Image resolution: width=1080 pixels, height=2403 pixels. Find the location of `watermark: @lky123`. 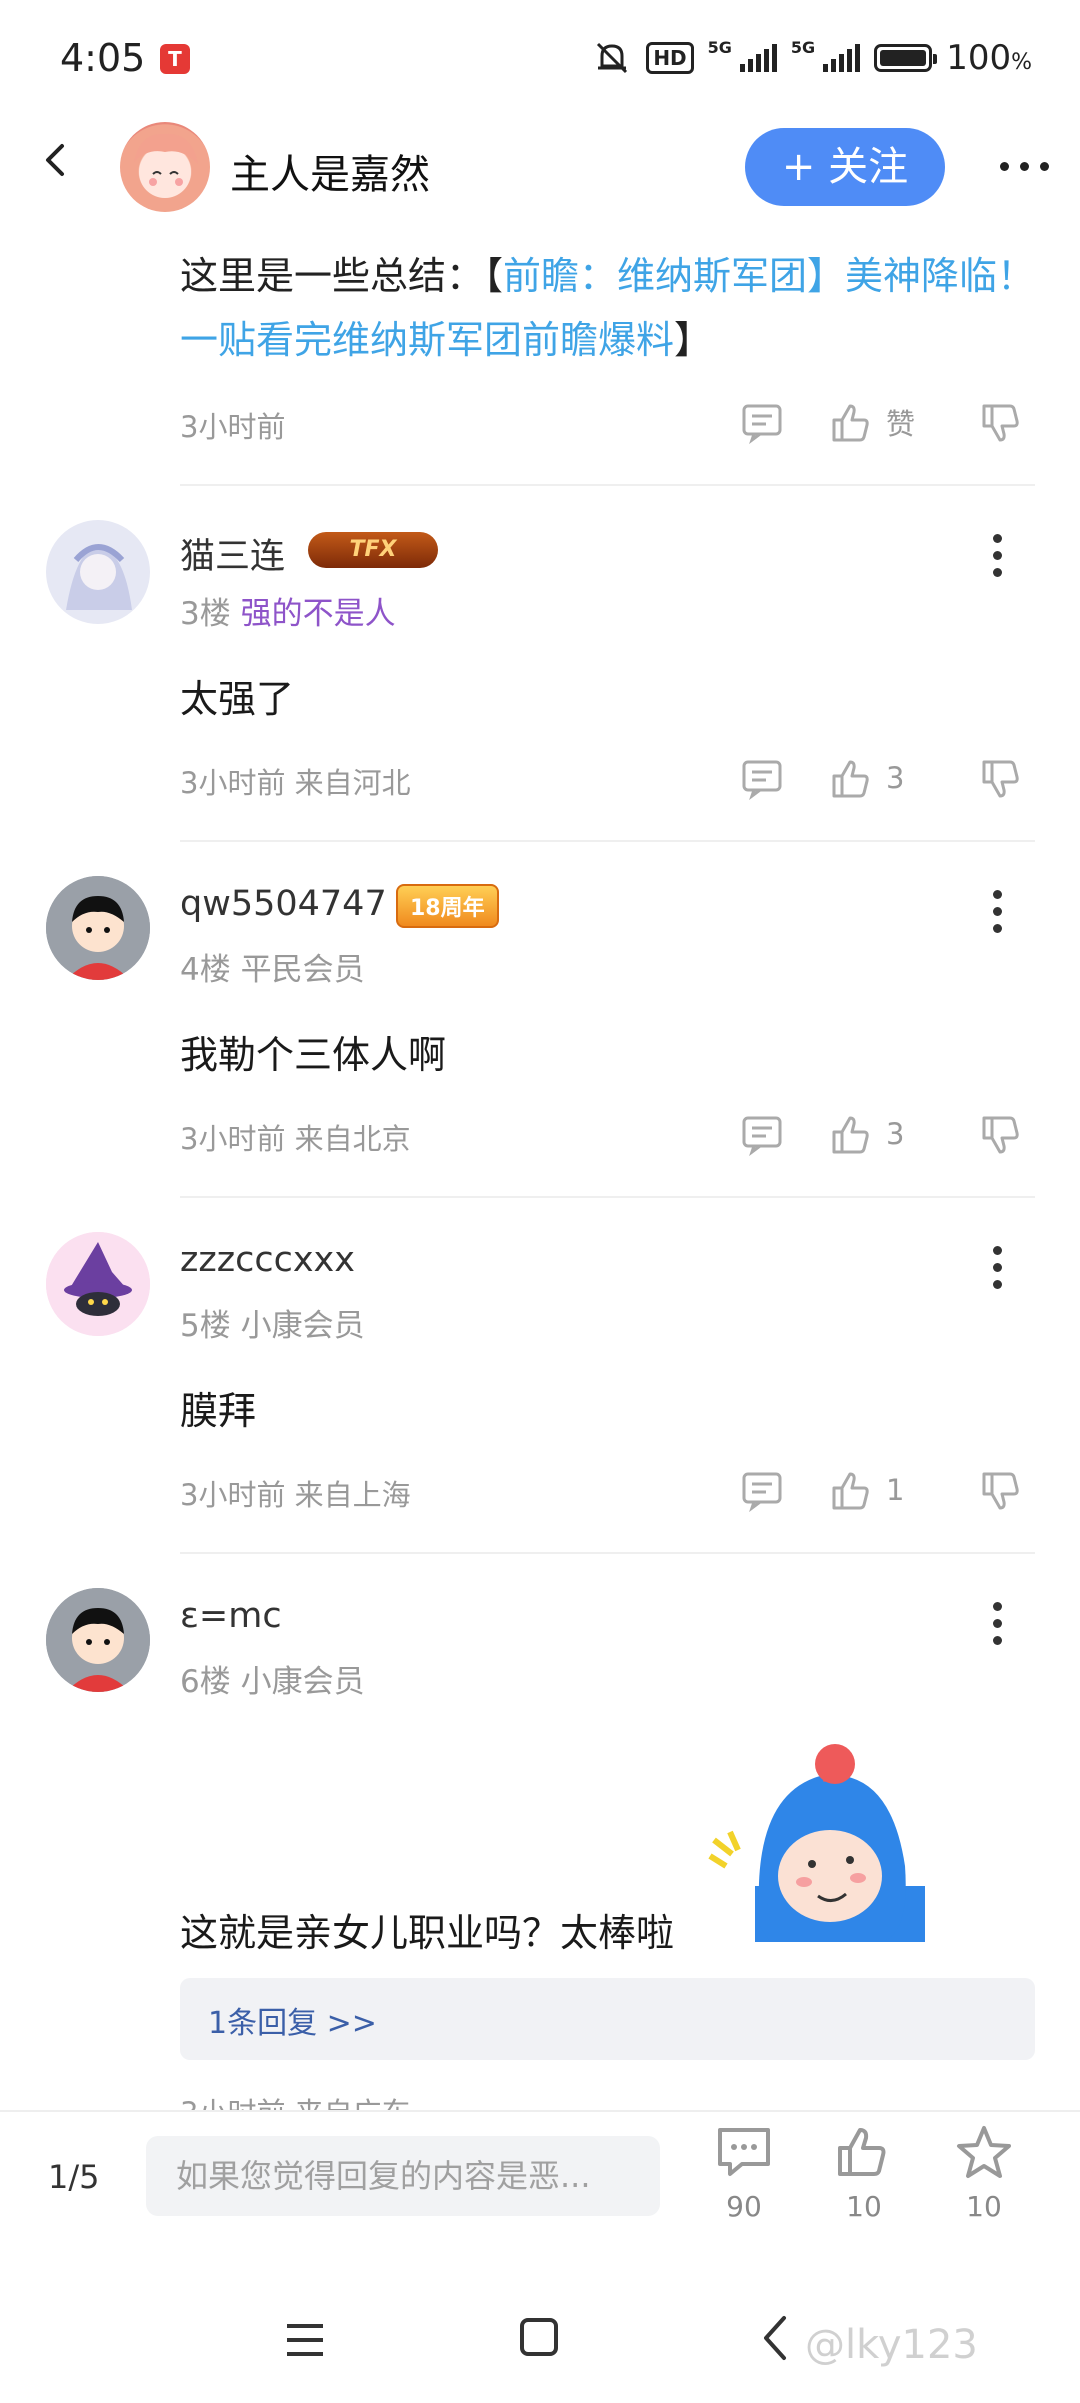

watermark: @lky123 is located at coordinates (891, 2345).